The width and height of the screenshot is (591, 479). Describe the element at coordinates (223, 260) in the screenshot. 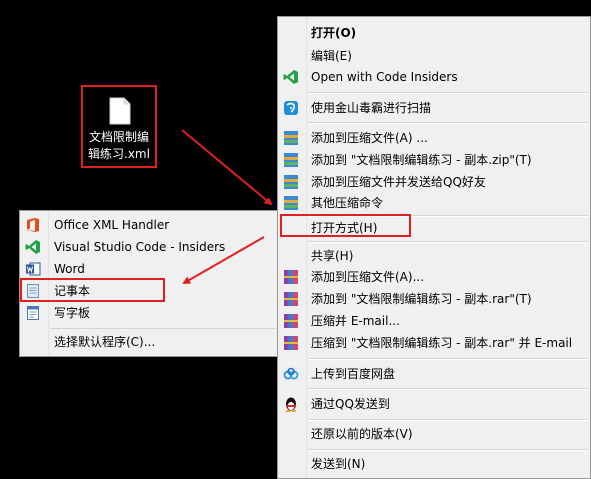

I see `arrow-to-notepad` at that location.